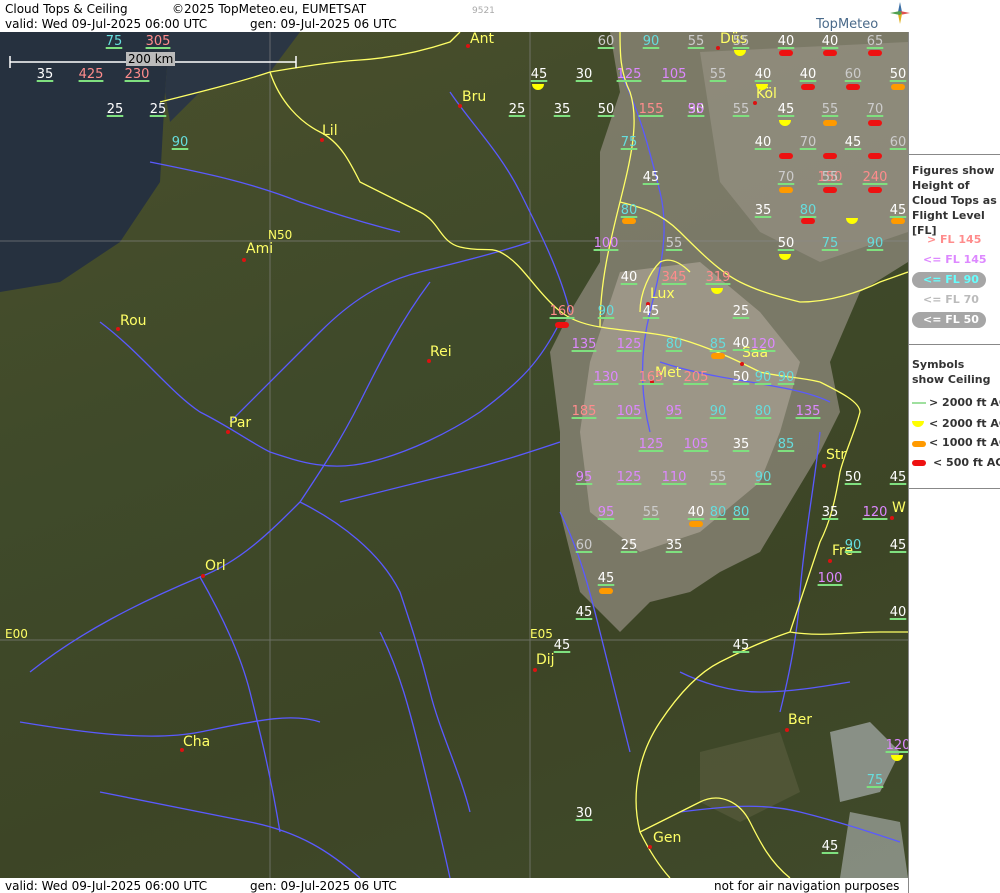 This screenshot has height=893, width=1000. Describe the element at coordinates (900, 13) in the screenshot. I see `compass-logo-icon` at that location.